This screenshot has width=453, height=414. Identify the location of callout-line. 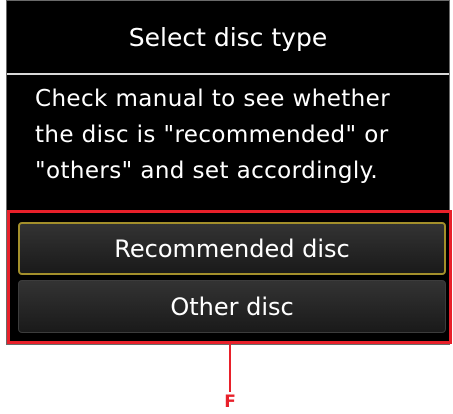
(230, 368).